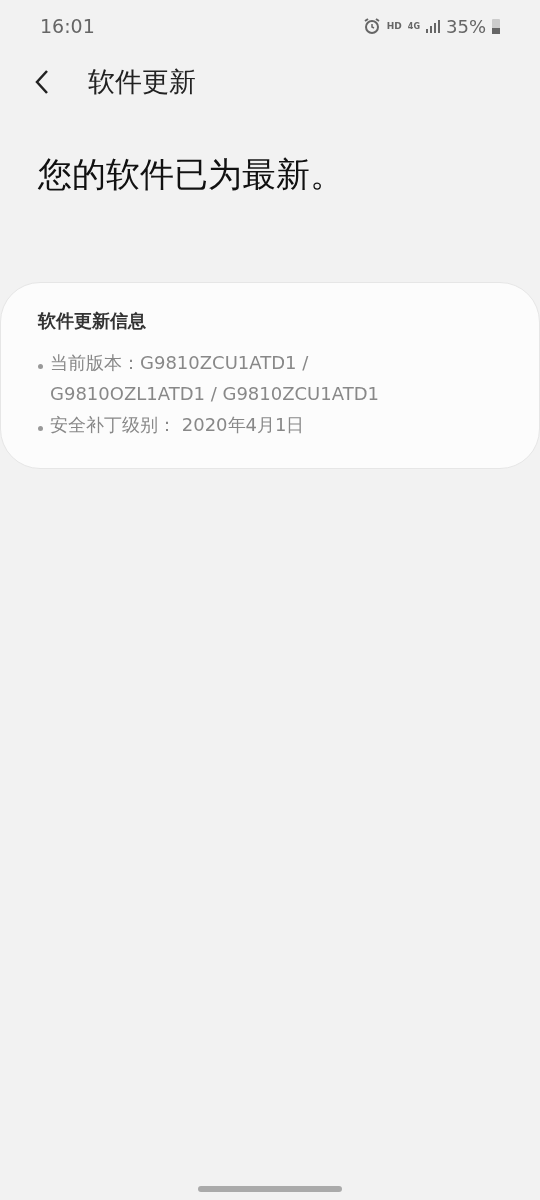  I want to click on info-text: 当前版本：G9810ZCU1ATD1 / G9810OZL1ATD1 / G9810ZCU1ATD1, so click(215, 378).